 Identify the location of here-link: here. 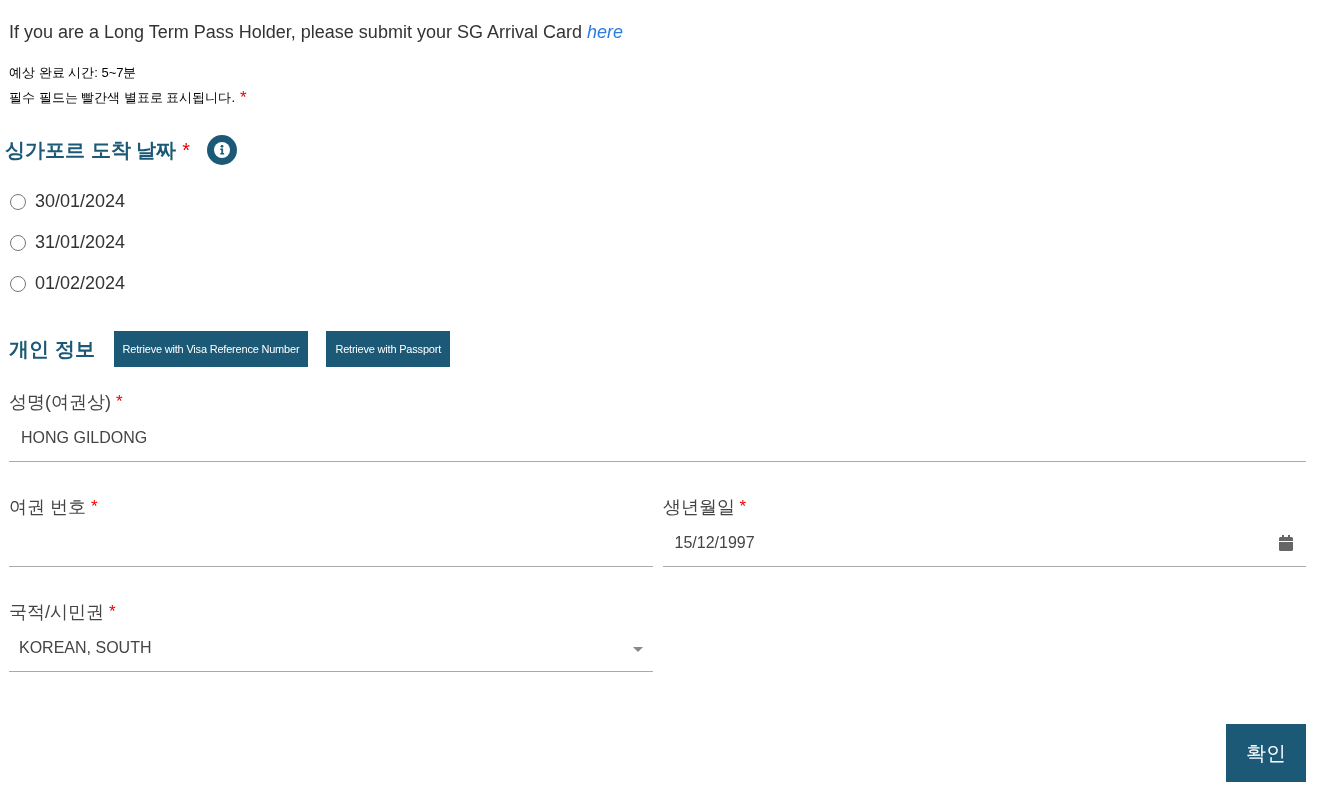
(604, 32).